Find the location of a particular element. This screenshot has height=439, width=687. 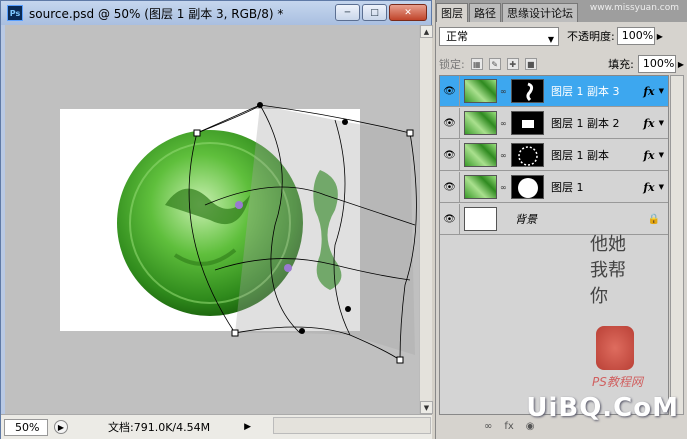

layer-name: 图层 1 副本 is located at coordinates (580, 155).